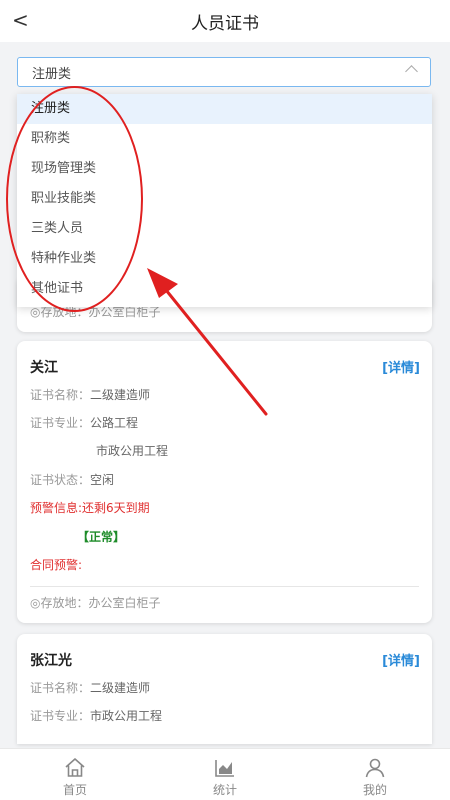  Describe the element at coordinates (56, 565) in the screenshot. I see `contract-warning: 合同预警:` at that location.